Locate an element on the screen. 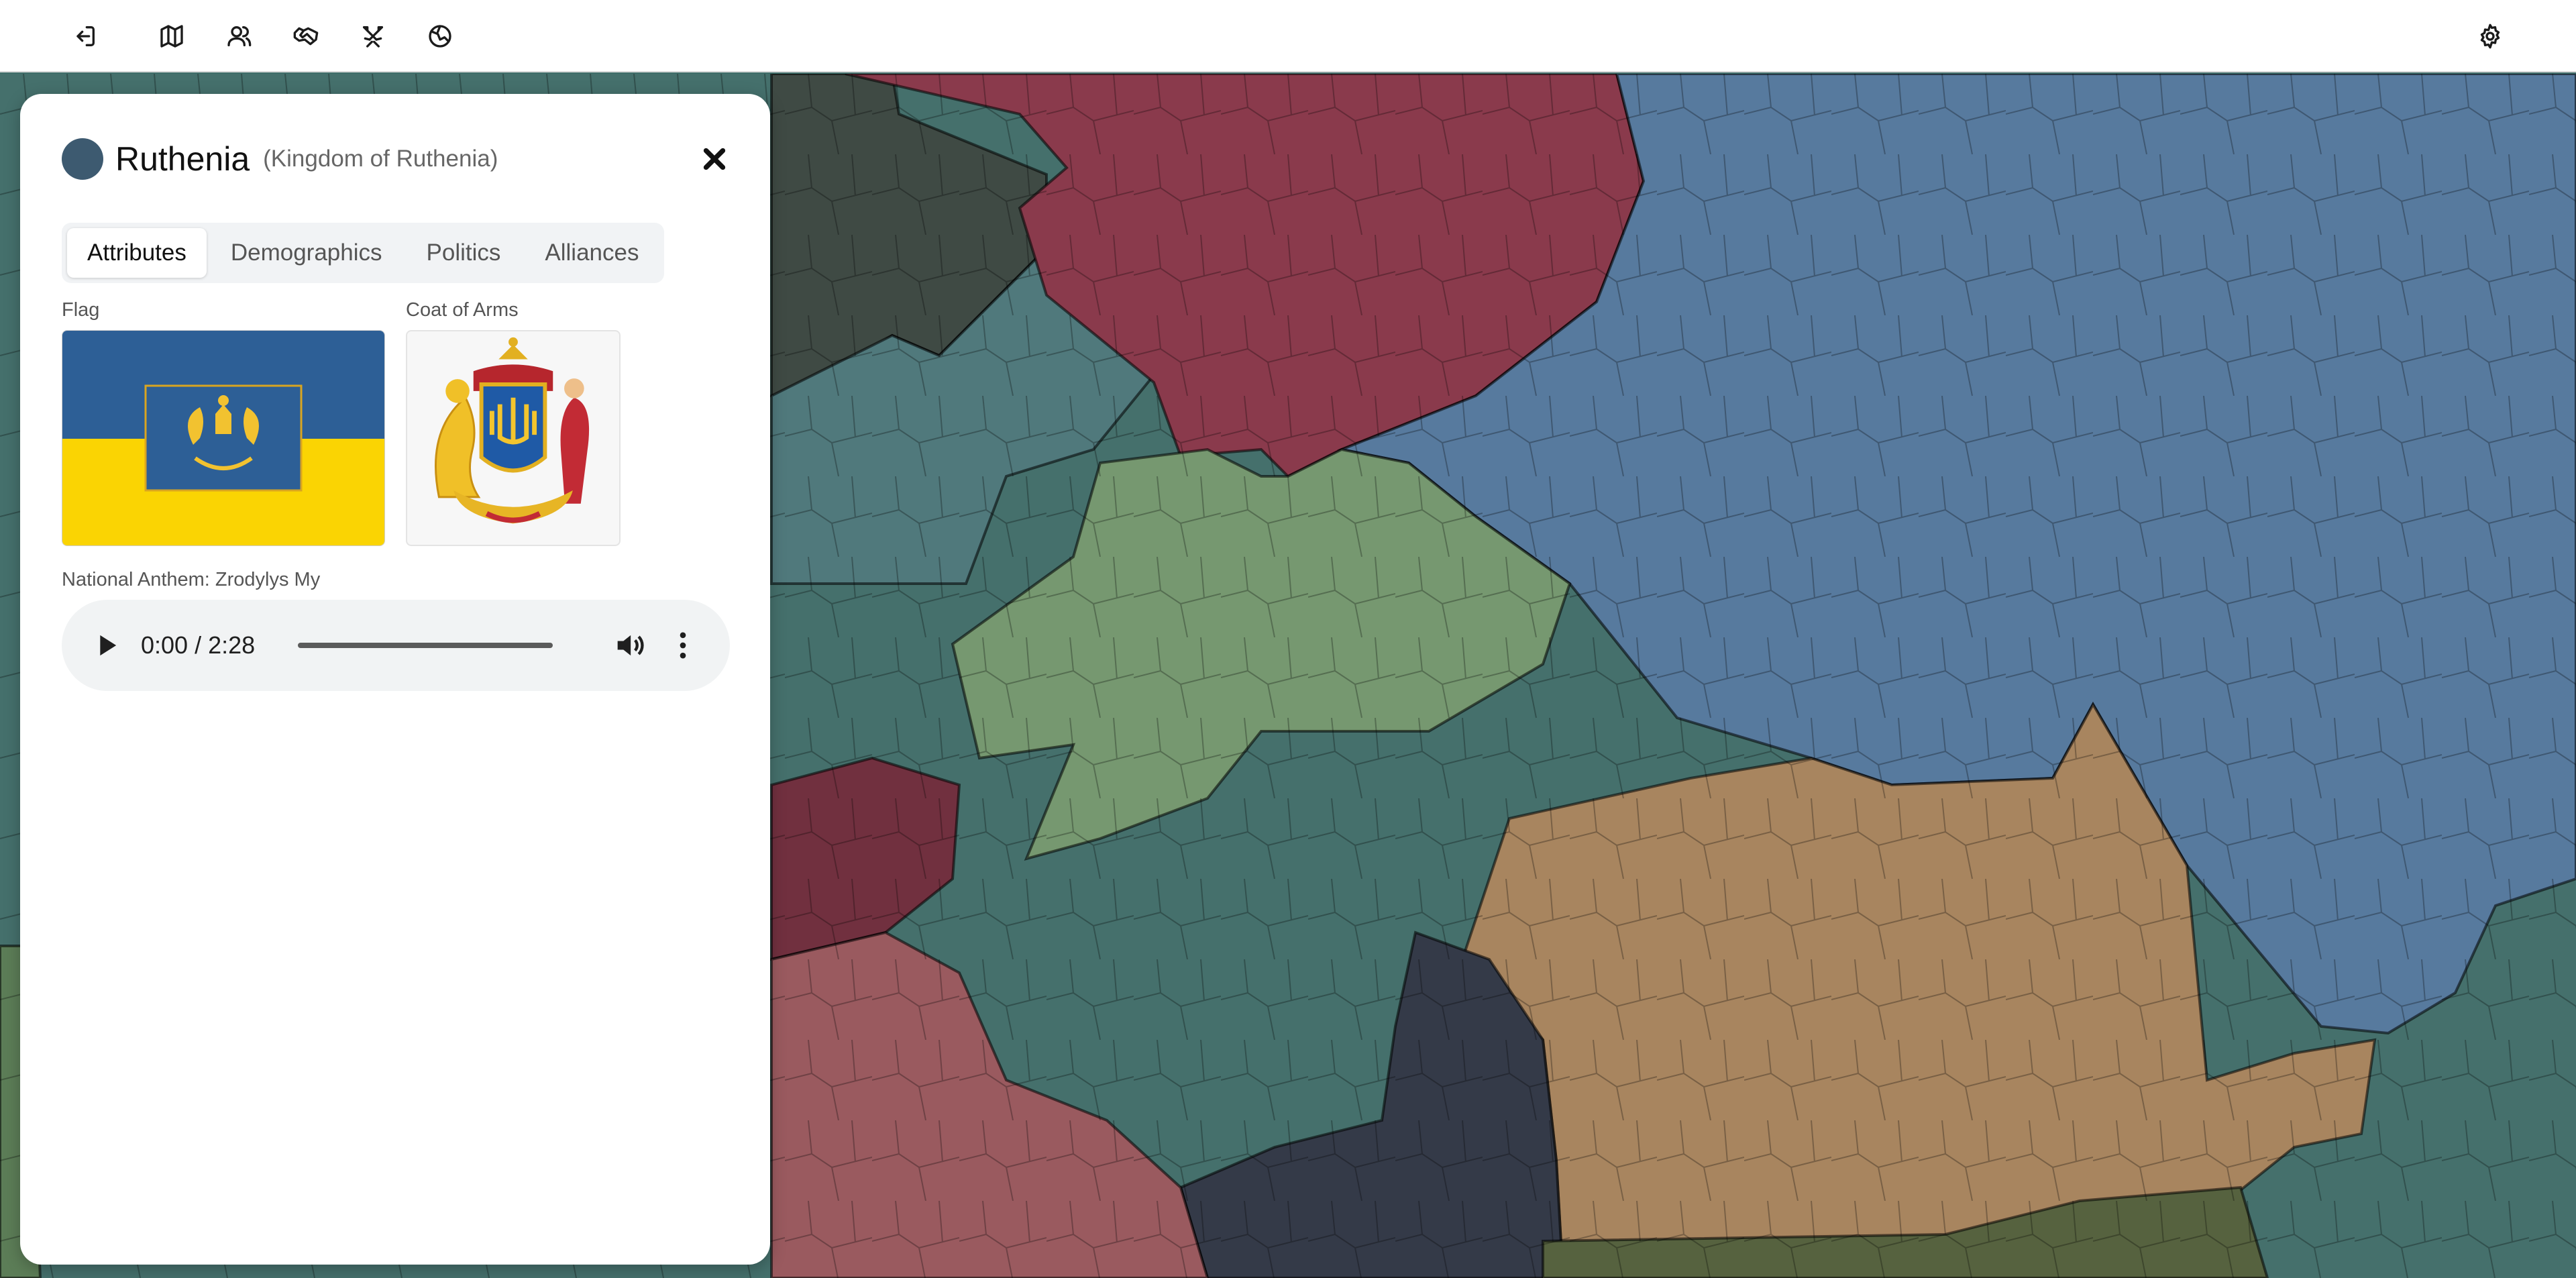  close-button is located at coordinates (714, 159).